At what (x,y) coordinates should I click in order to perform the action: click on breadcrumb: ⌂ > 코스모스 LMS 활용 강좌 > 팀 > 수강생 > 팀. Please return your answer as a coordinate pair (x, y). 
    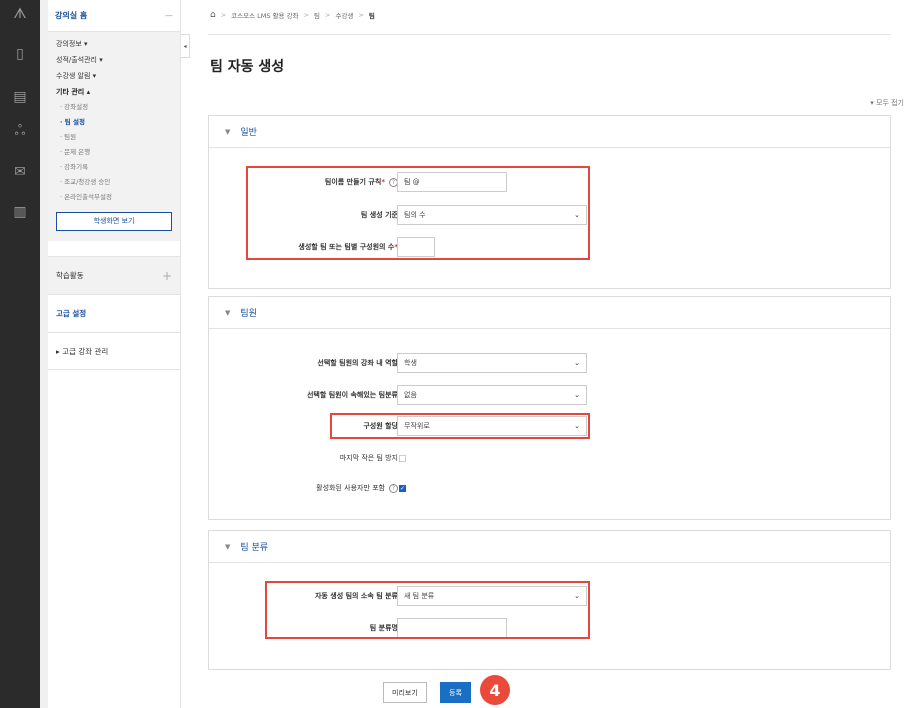
    Looking at the image, I should click on (292, 15).